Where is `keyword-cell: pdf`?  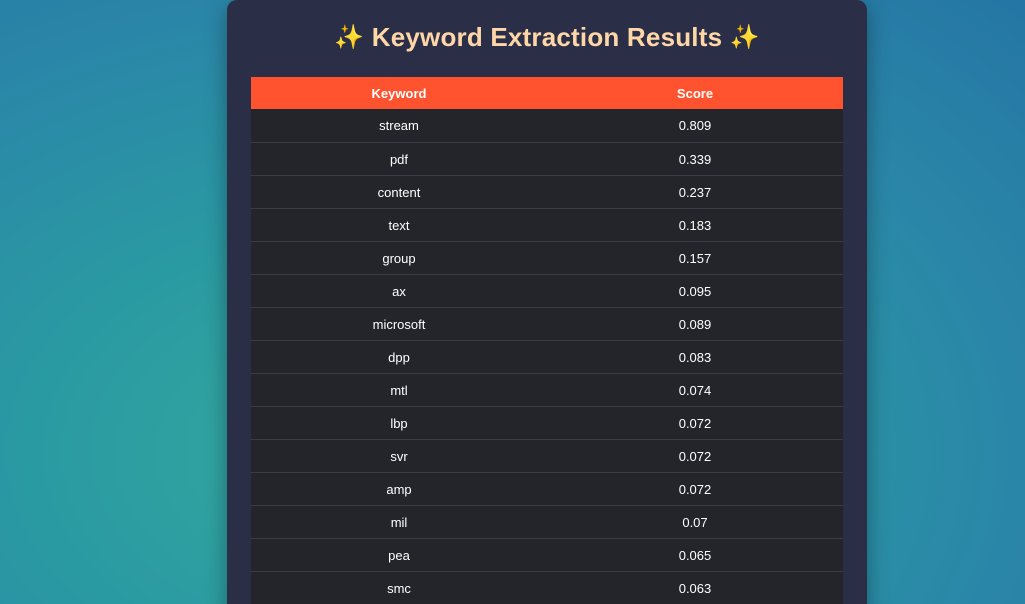
keyword-cell: pdf is located at coordinates (399, 159).